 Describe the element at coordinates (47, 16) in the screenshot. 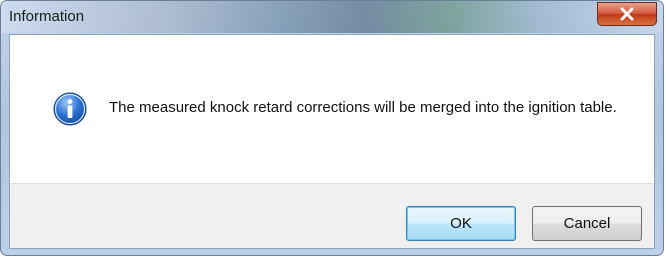

I see `dialog-title: Information` at that location.